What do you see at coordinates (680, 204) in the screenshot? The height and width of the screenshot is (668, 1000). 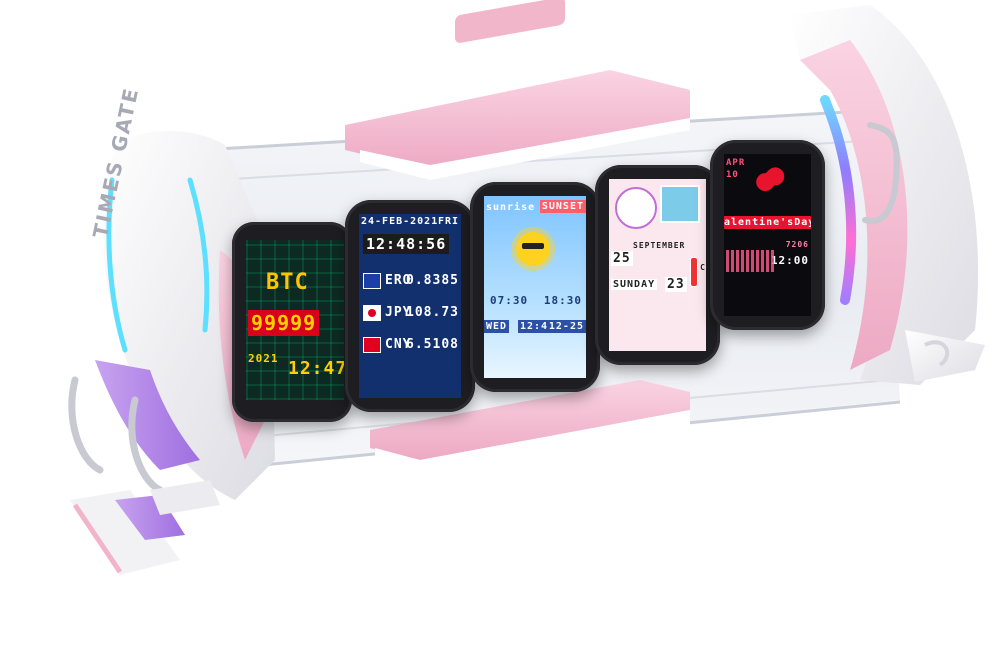 I see `map-icon` at bounding box center [680, 204].